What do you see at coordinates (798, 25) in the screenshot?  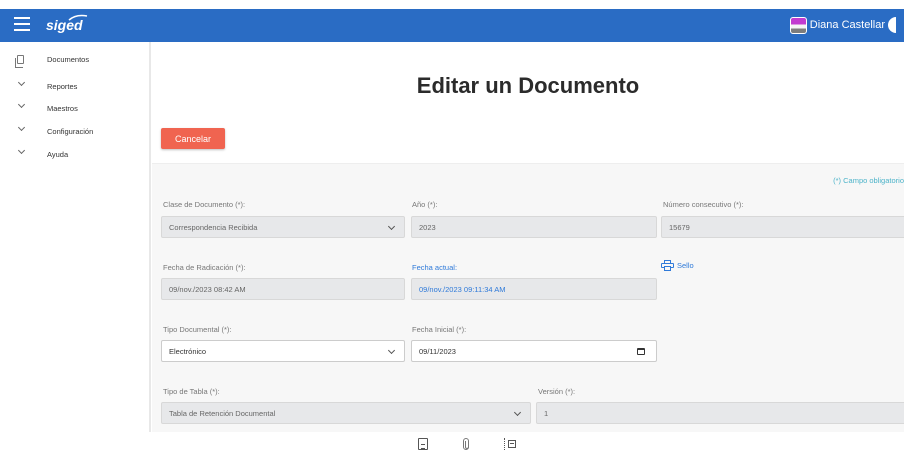 I see `avatar` at bounding box center [798, 25].